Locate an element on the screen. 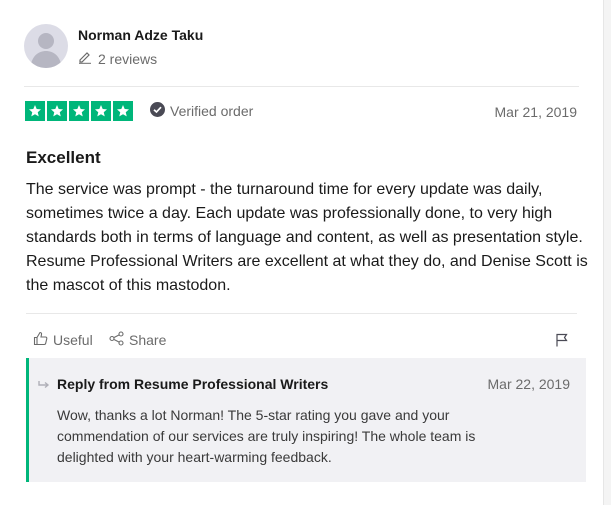  review-count: 2 reviews is located at coordinates (117, 58).